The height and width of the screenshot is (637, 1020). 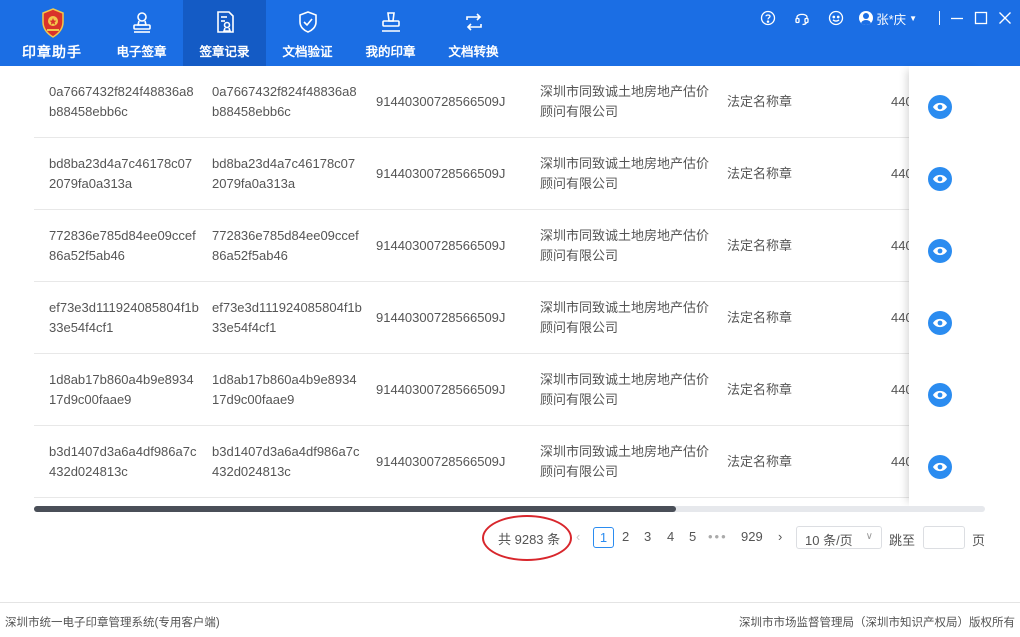 I want to click on page-button: 5, so click(x=692, y=536).